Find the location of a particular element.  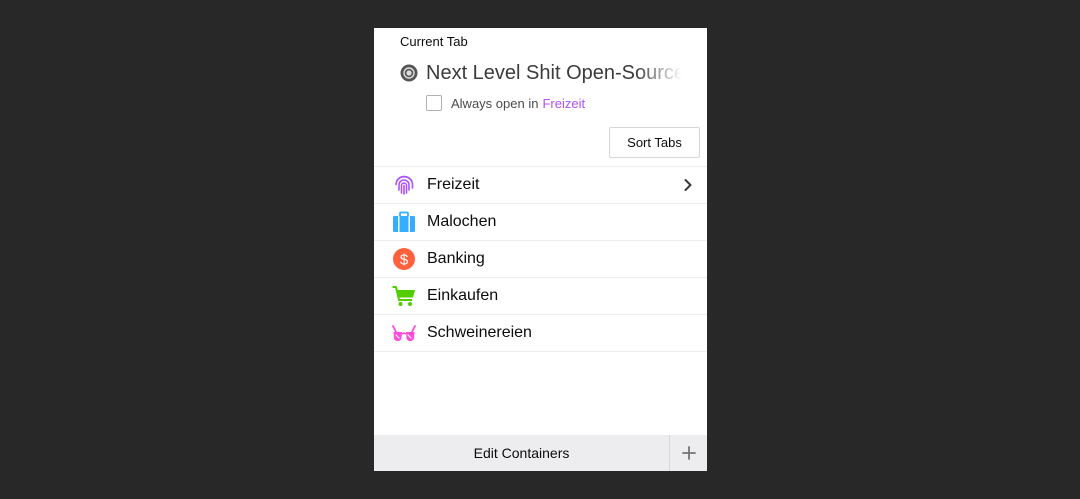

always-open-checkbox is located at coordinates (434, 103).